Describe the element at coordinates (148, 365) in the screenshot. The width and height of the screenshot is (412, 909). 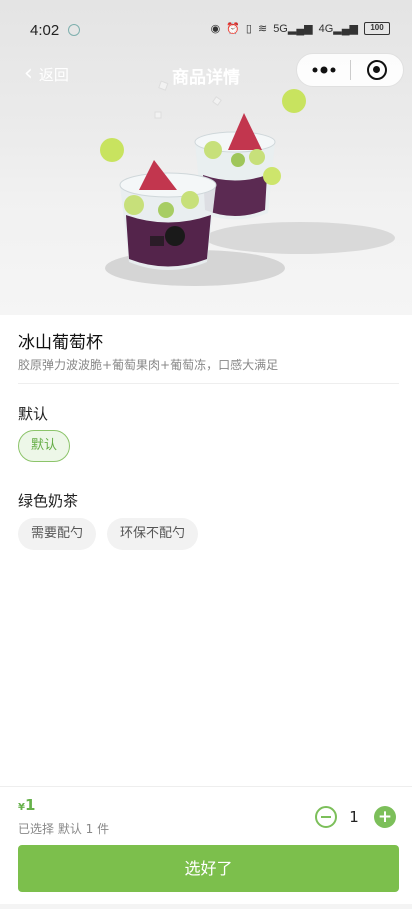
I see `product-description: 胶原弹力波波脆+葡萄果肉+葡萄冻，口感大满足` at that location.